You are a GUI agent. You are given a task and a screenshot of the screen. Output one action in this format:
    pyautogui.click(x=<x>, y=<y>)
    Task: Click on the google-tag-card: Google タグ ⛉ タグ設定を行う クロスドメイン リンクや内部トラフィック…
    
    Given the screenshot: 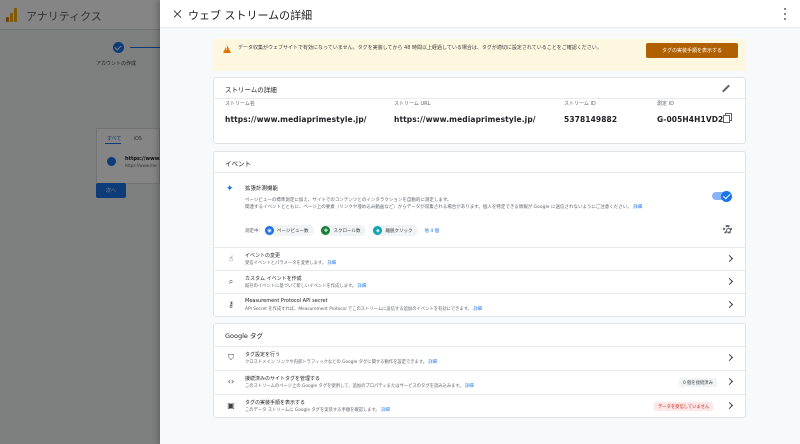 What is the action you would take?
    pyautogui.click(x=479, y=370)
    